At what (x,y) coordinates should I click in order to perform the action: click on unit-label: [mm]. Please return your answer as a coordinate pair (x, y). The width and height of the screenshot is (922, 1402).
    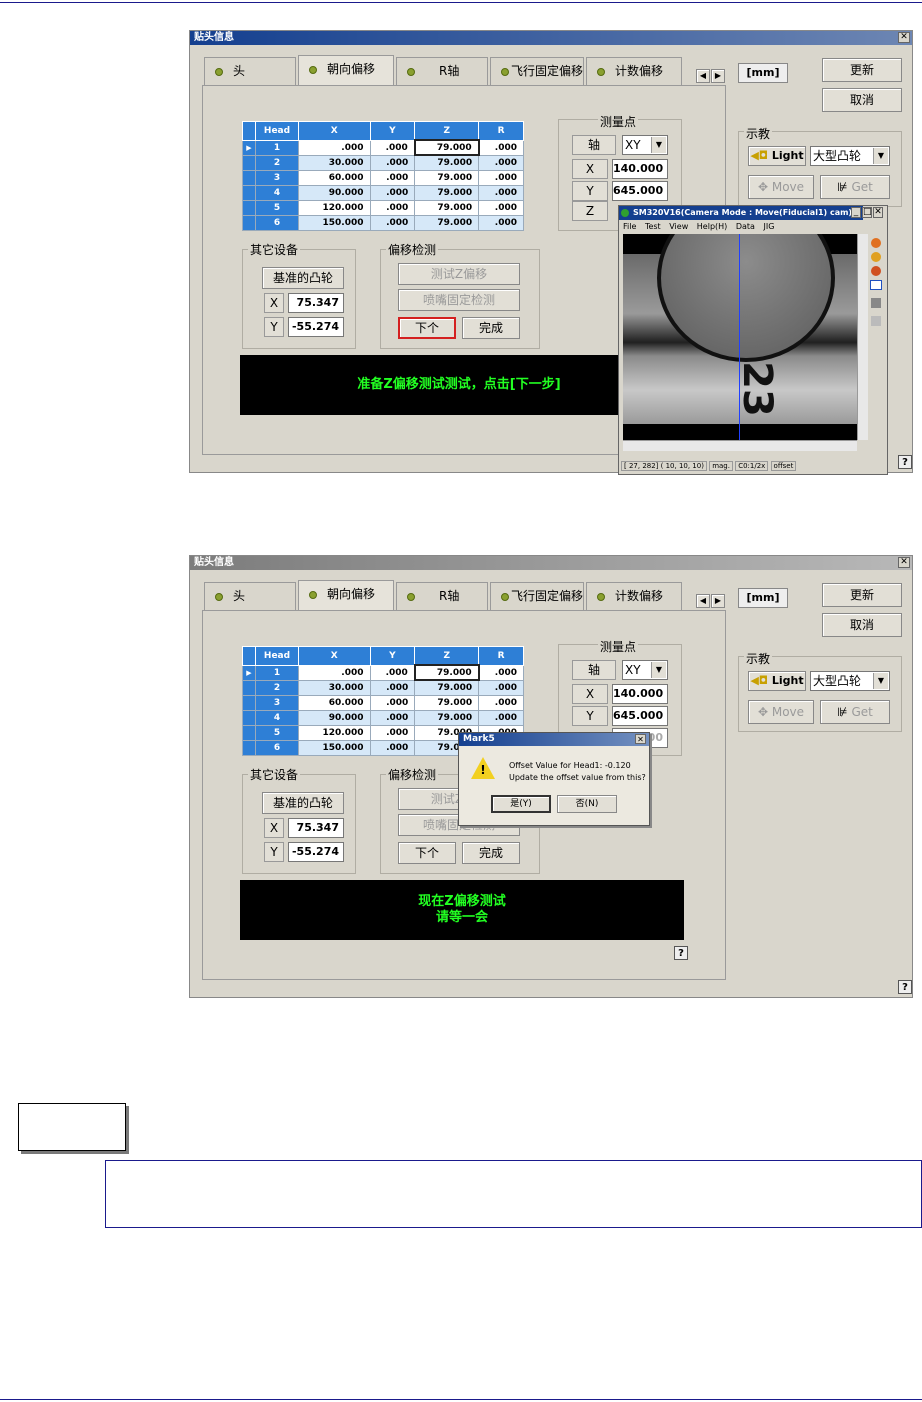
    Looking at the image, I should click on (763, 598).